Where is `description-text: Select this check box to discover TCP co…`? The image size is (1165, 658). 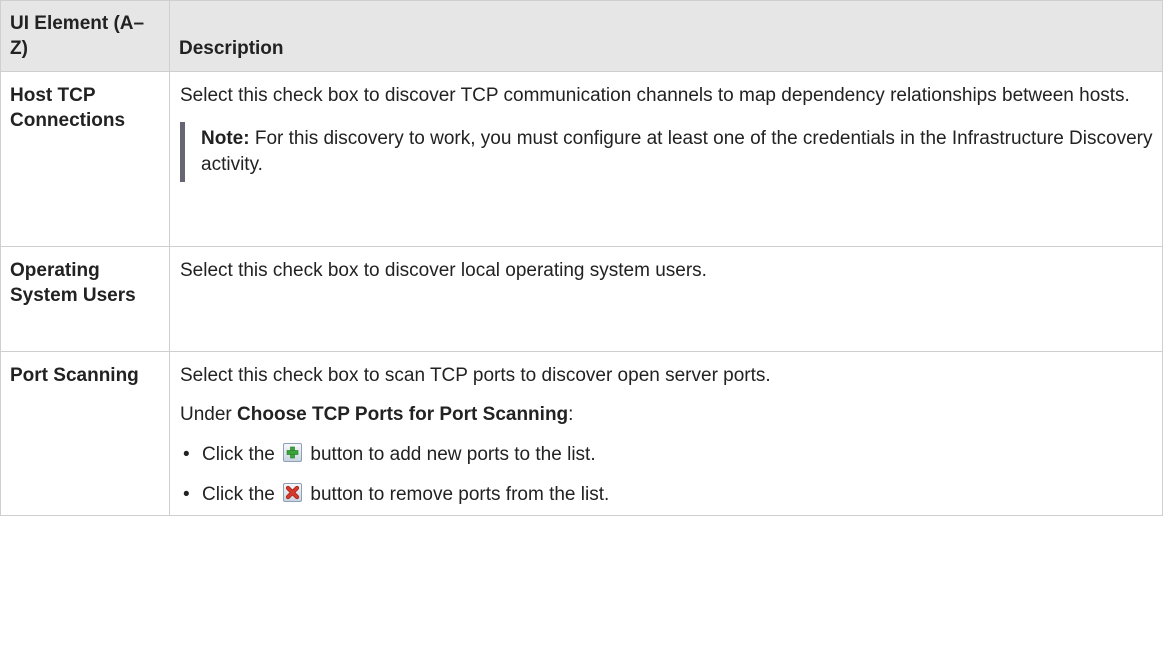
description-text: Select this check box to discover TCP co… is located at coordinates (655, 95).